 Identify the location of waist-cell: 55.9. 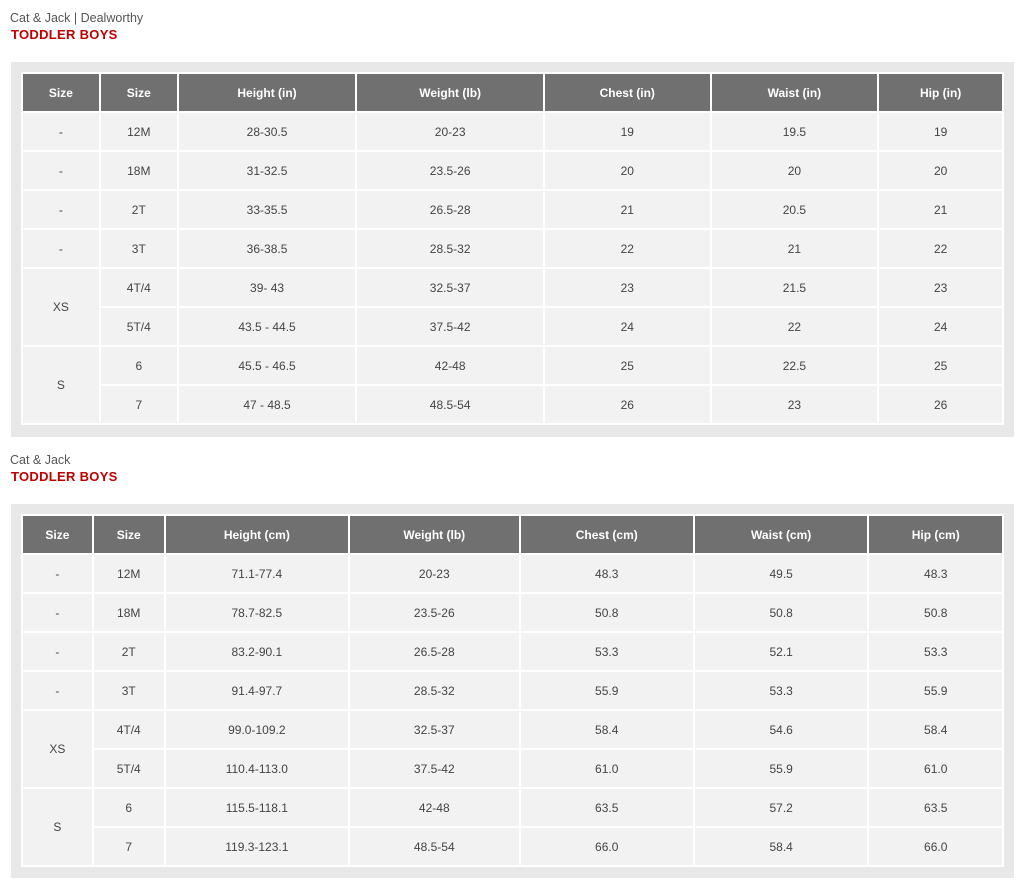
(781, 768).